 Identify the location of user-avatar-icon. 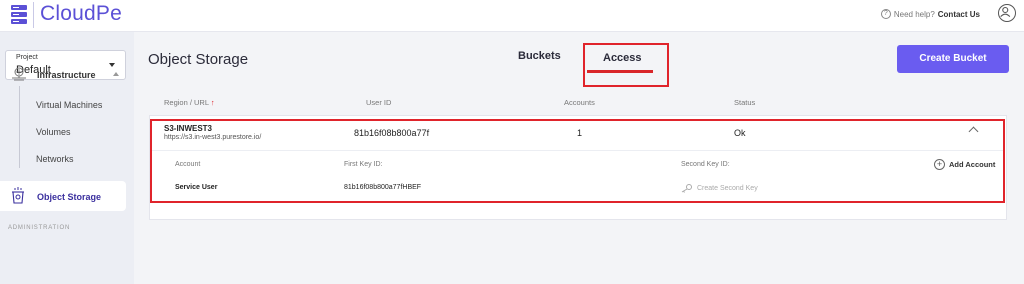
(1007, 13).